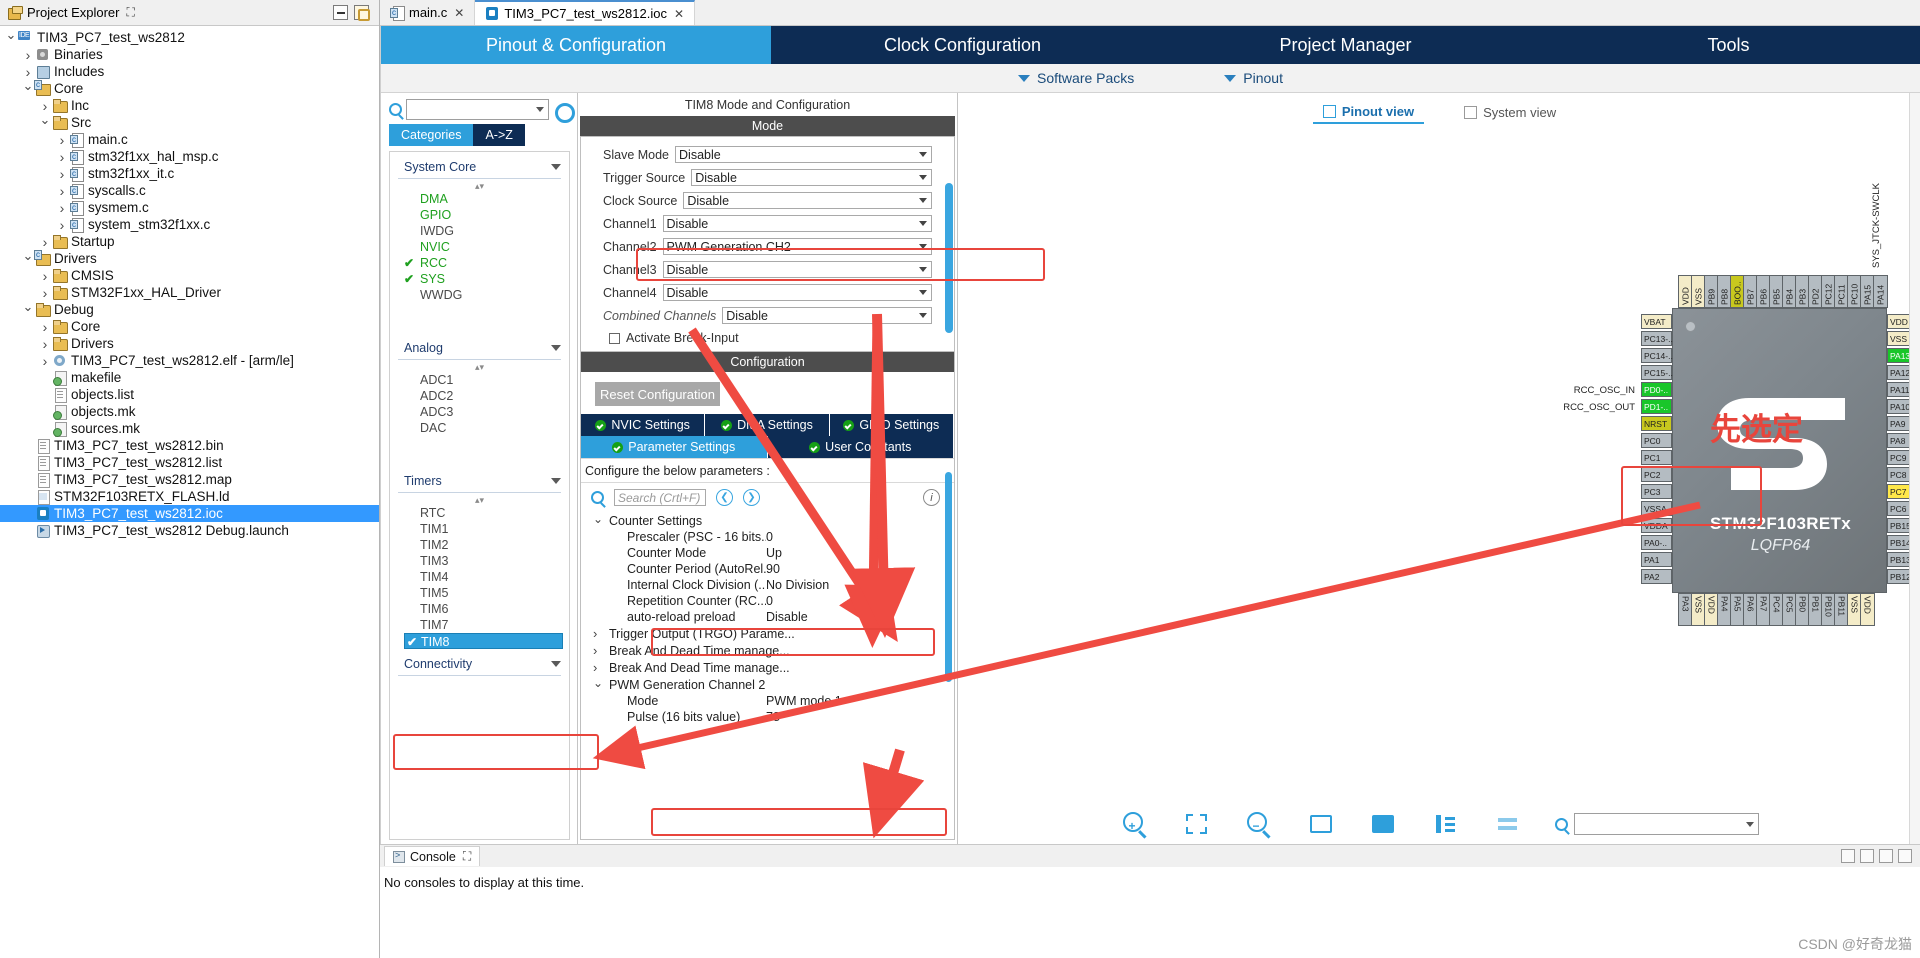 The height and width of the screenshot is (958, 1920). What do you see at coordinates (674, 447) in the screenshot?
I see `config-tab-parameter-settings: Parameter Settings` at bounding box center [674, 447].